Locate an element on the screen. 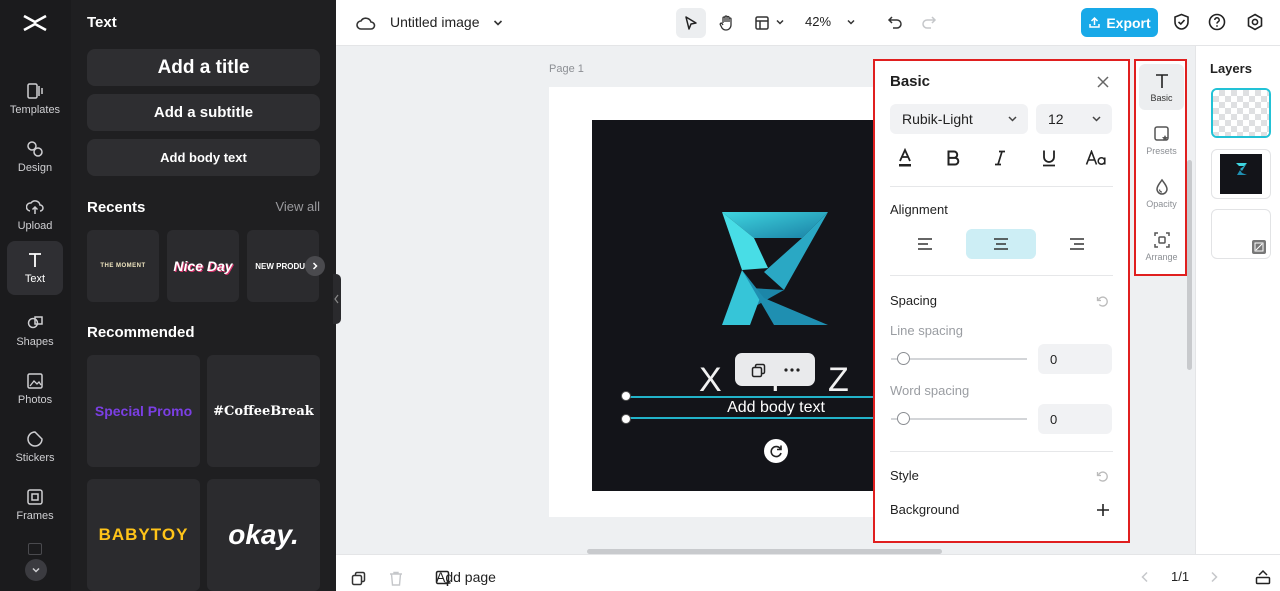 The image size is (1280, 591). undo-button is located at coordinates (895, 22).